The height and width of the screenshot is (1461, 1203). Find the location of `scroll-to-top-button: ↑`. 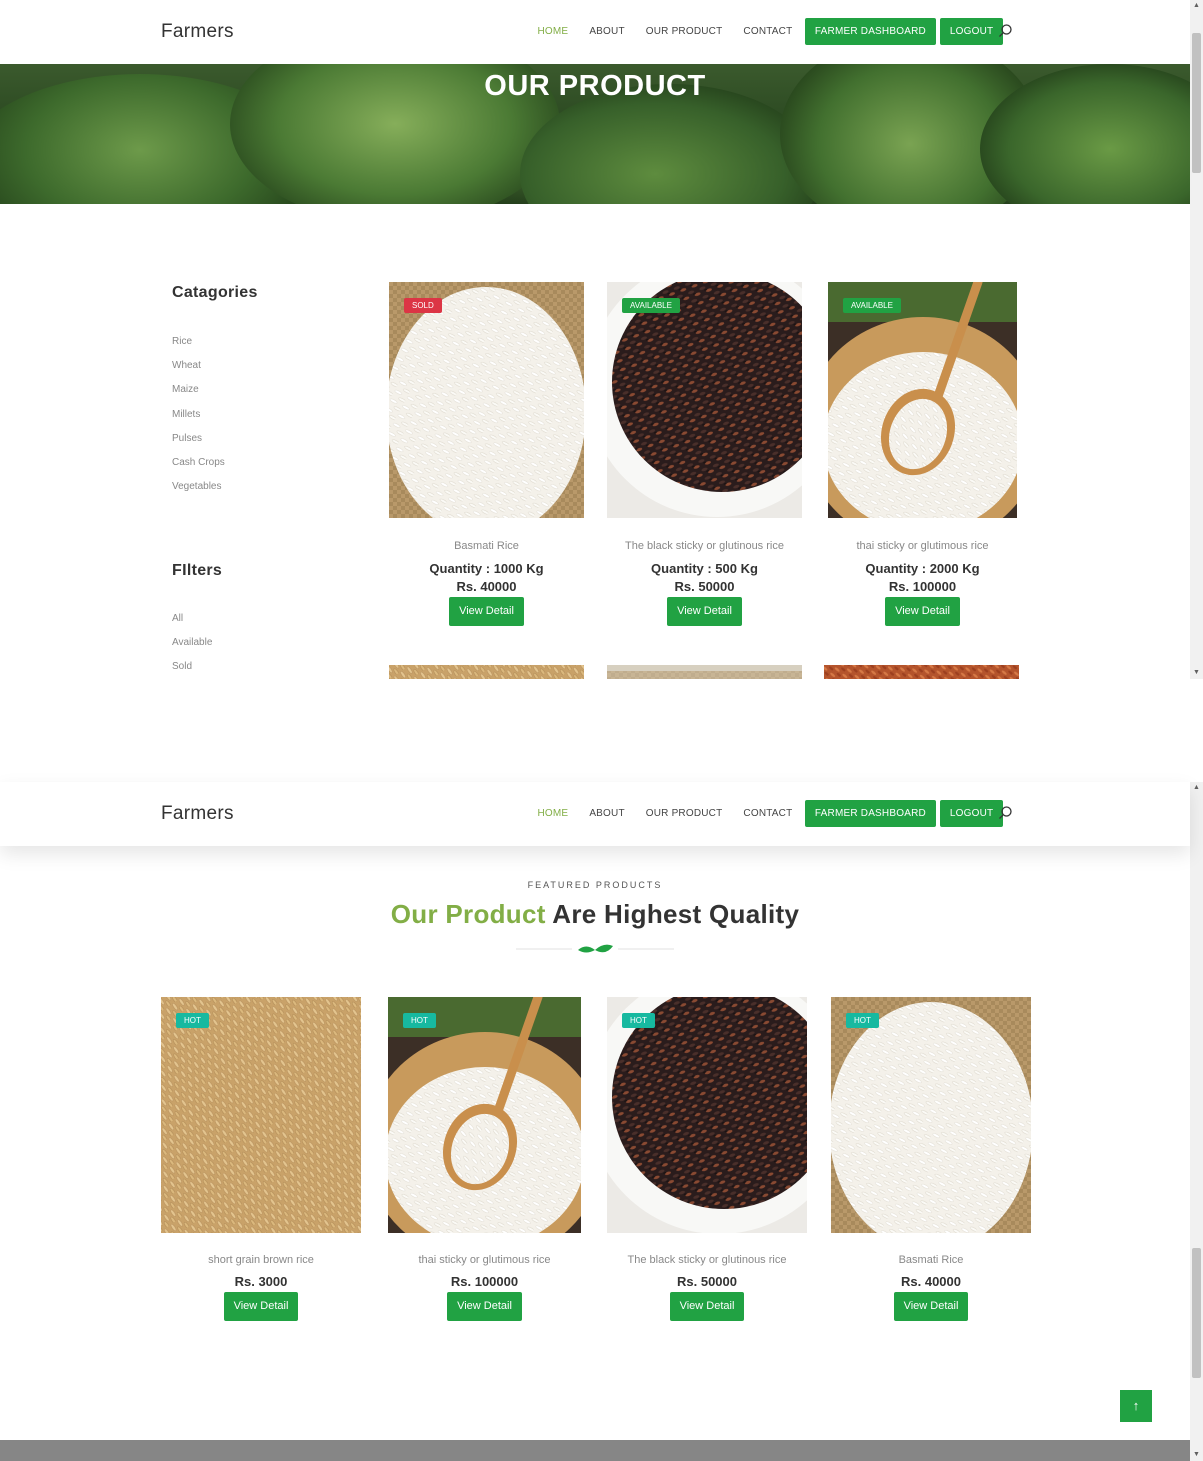

scroll-to-top-button: ↑ is located at coordinates (1136, 1406).